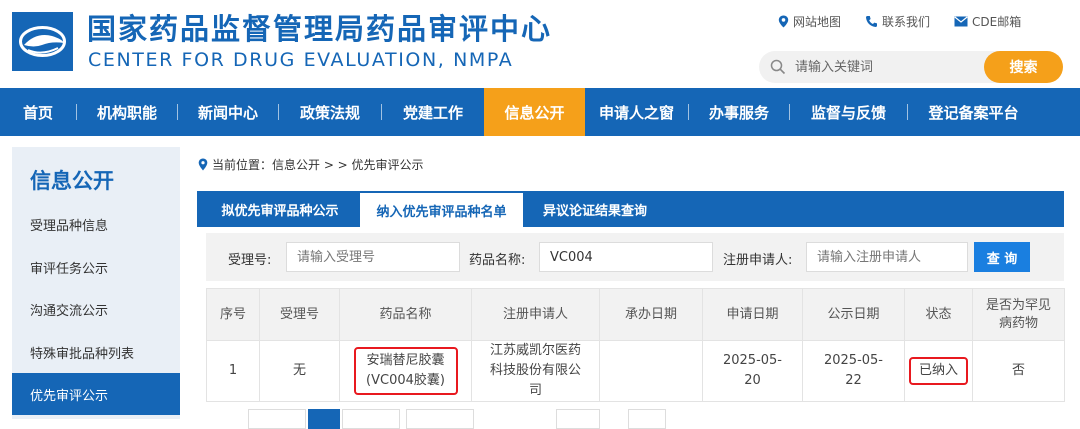 The image size is (1080, 429). I want to click on sitemap-link-label: 网站地图, so click(817, 22).